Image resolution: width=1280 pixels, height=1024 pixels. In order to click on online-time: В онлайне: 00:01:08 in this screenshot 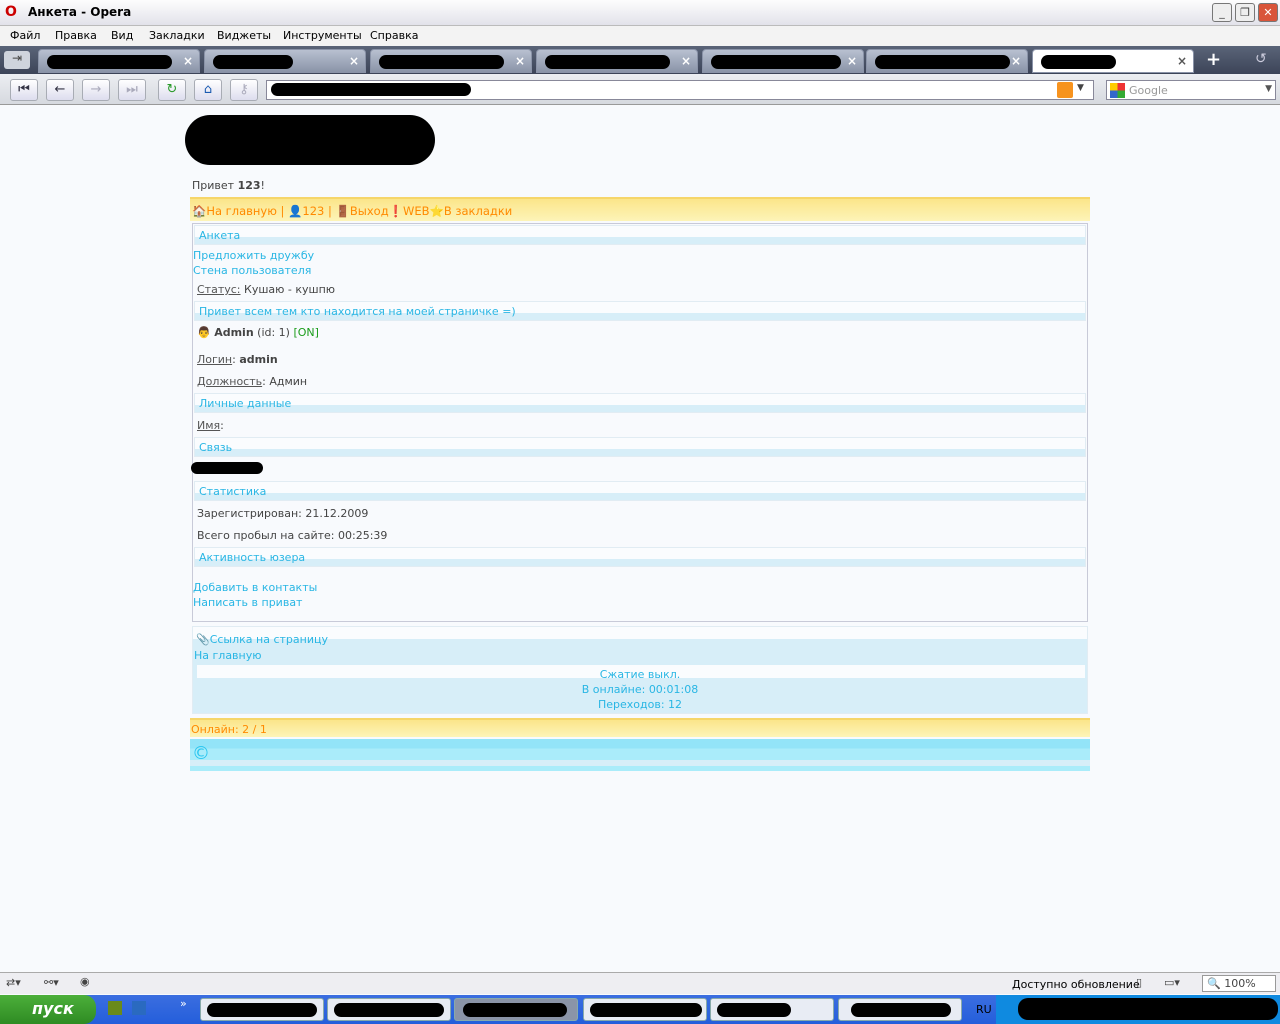, I will do `click(640, 689)`.